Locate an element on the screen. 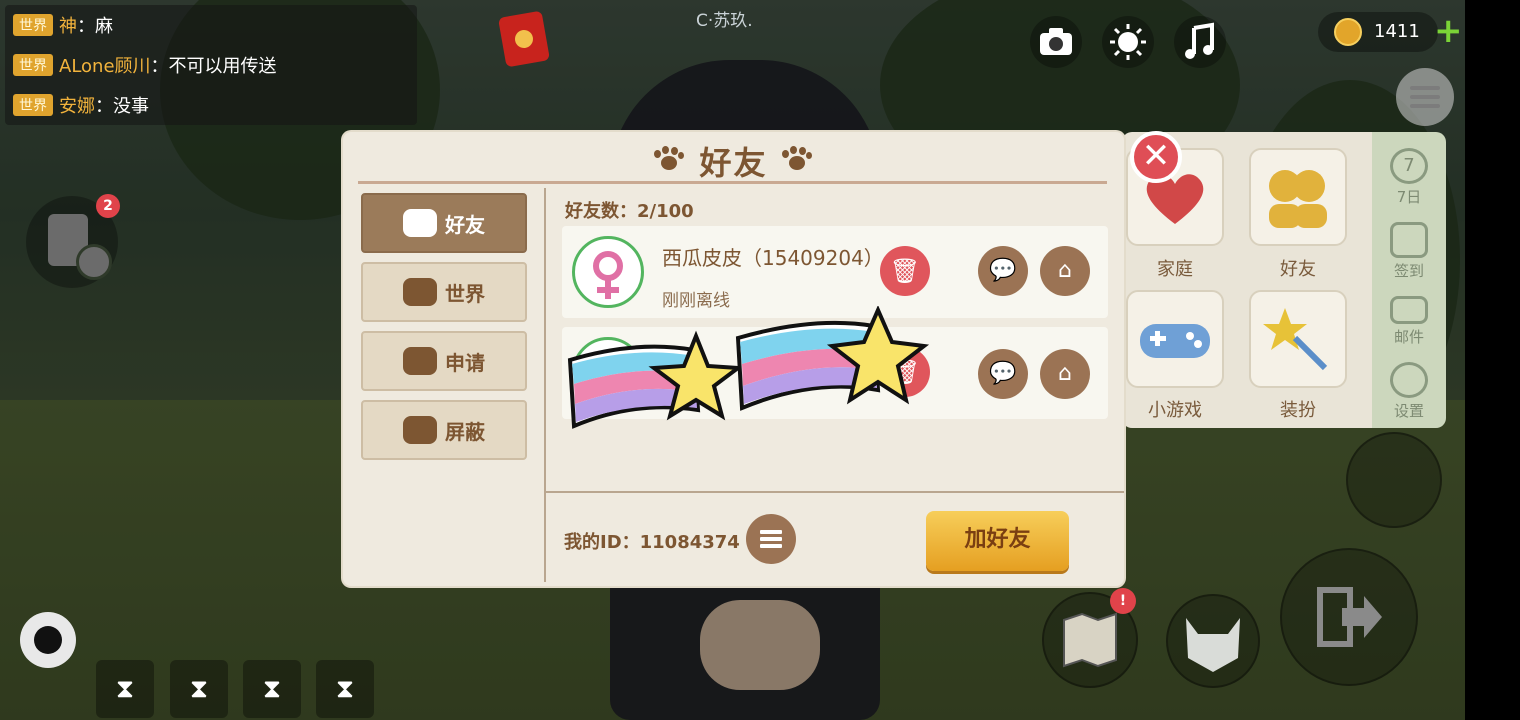  friends-label: 好友 is located at coordinates (1298, 269).